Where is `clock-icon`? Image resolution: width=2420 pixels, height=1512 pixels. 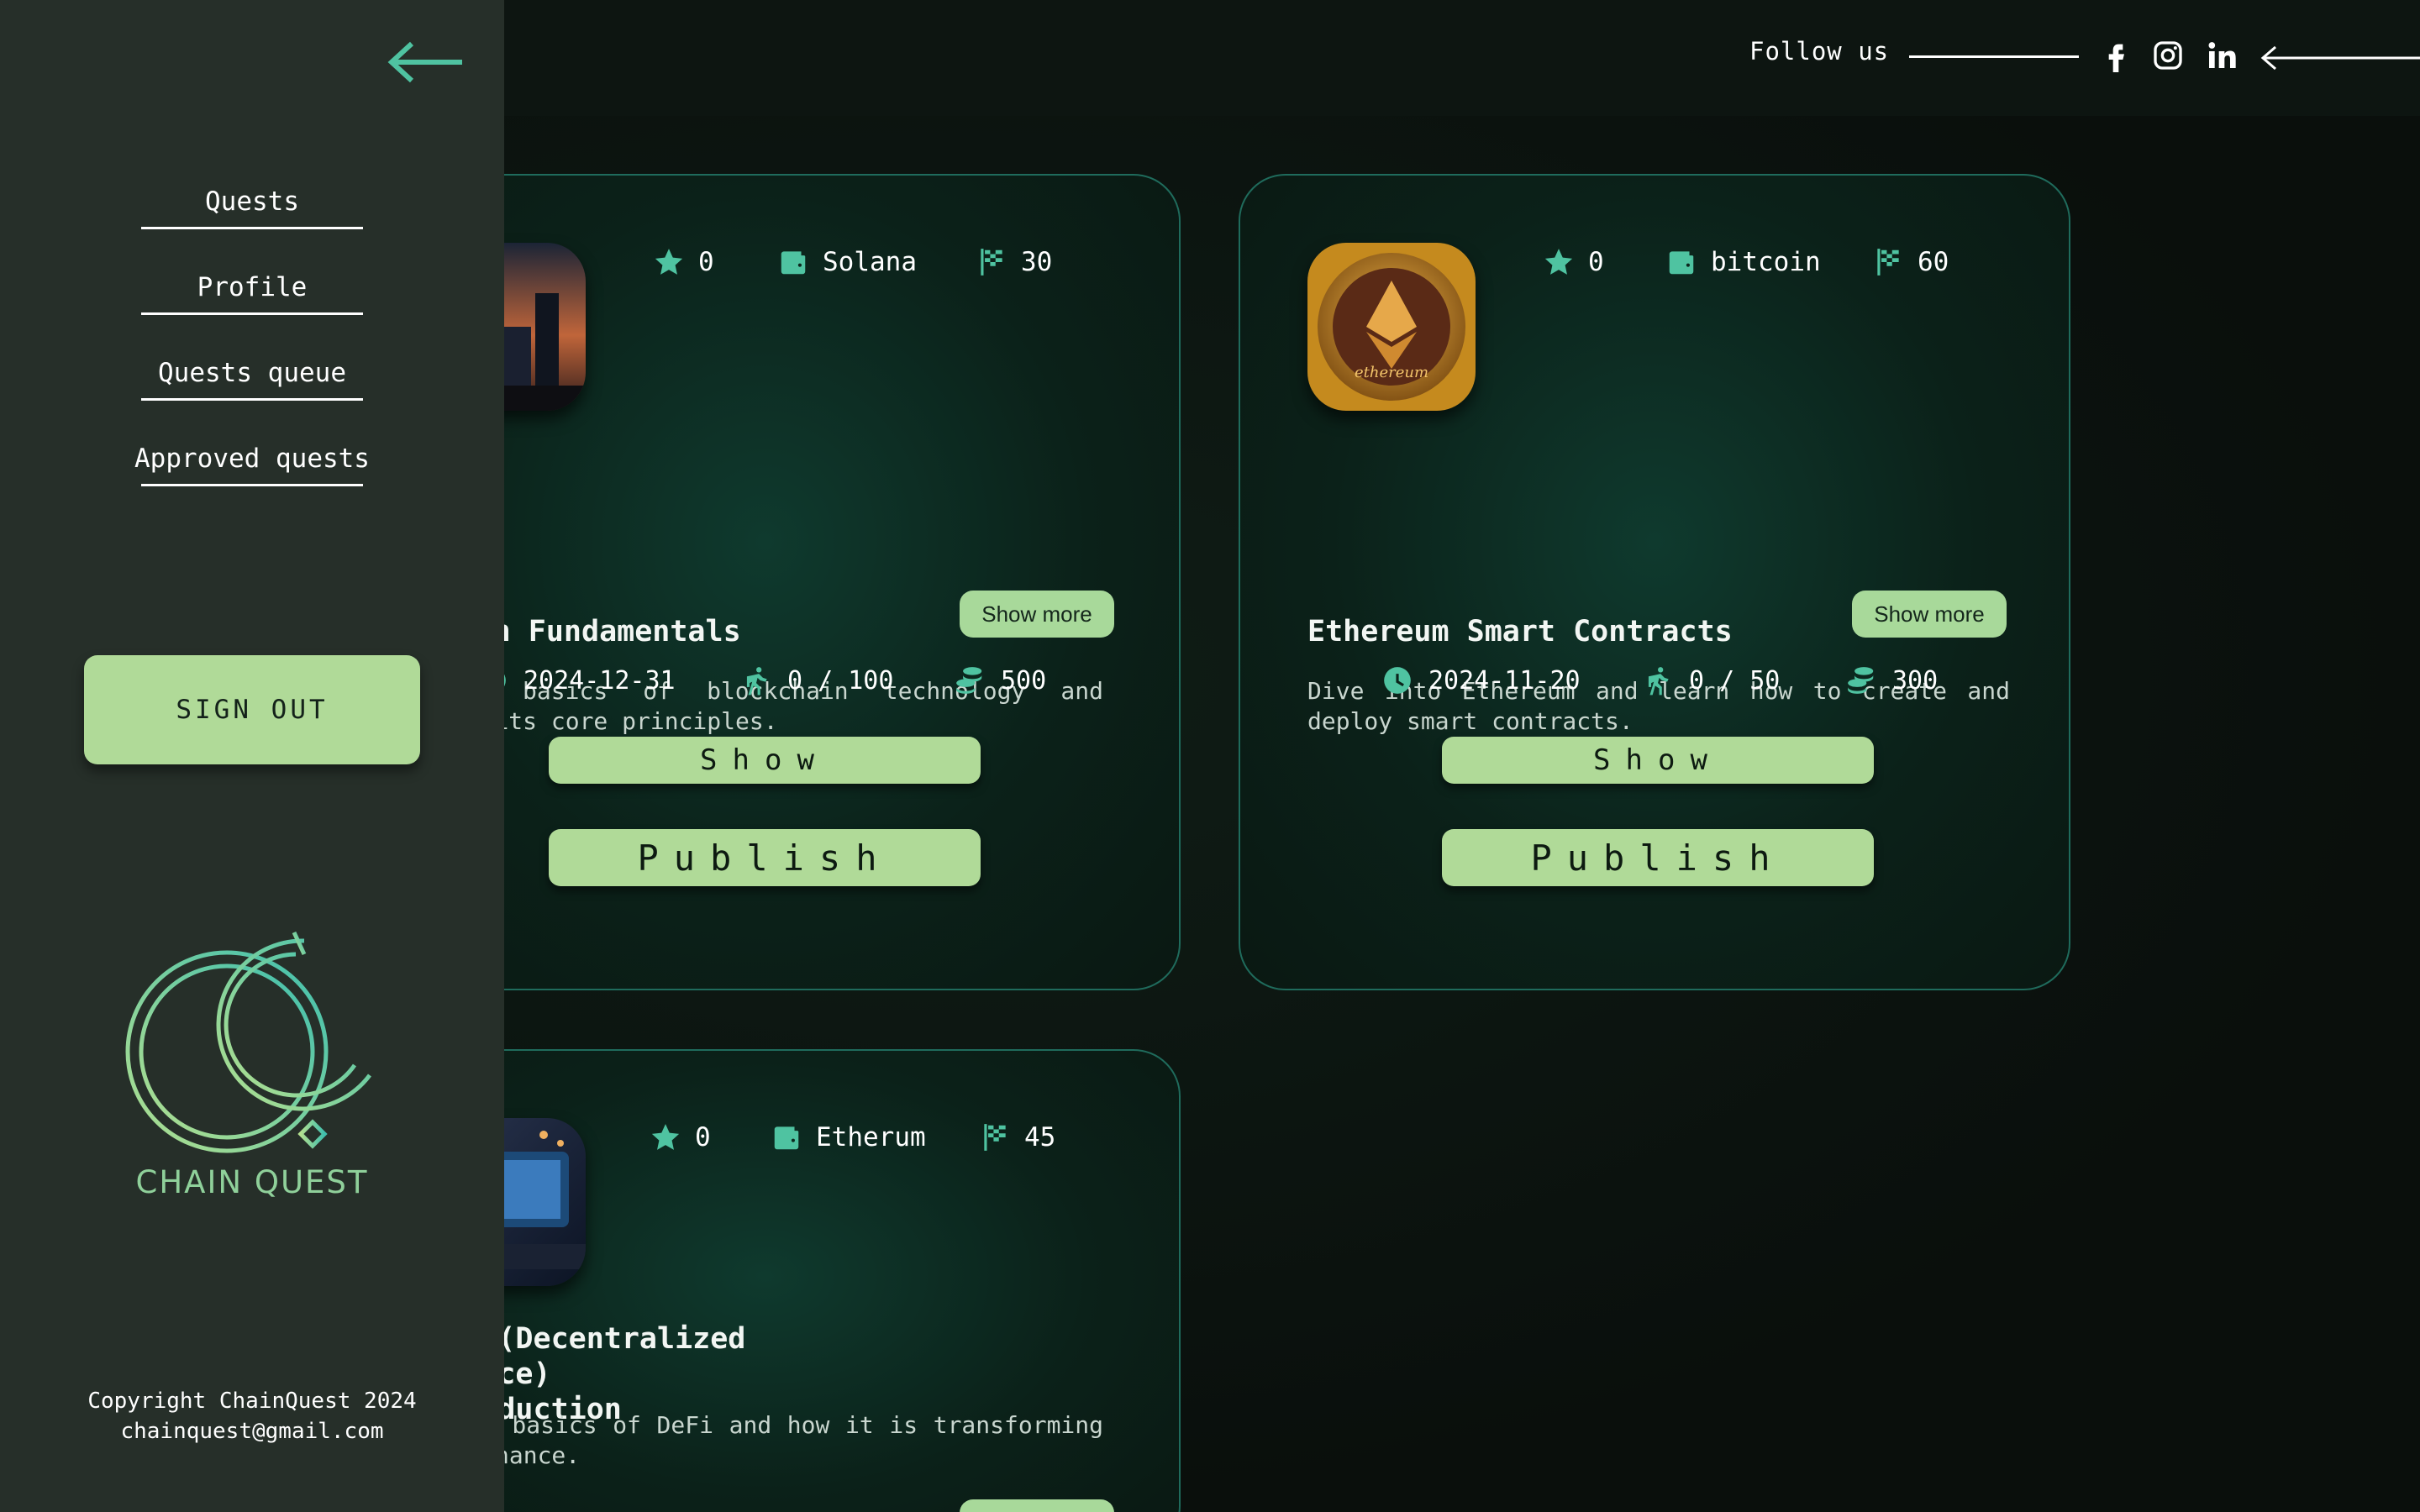
clock-icon is located at coordinates (1397, 680).